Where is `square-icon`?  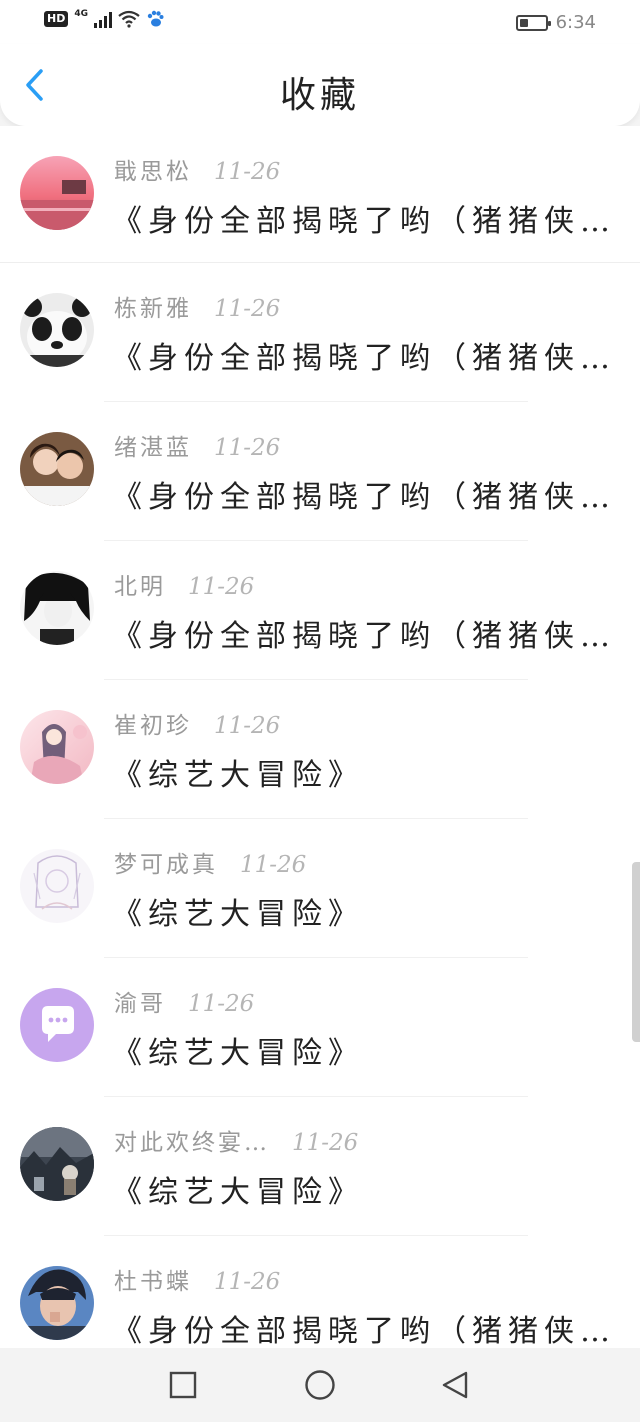 square-icon is located at coordinates (183, 1385).